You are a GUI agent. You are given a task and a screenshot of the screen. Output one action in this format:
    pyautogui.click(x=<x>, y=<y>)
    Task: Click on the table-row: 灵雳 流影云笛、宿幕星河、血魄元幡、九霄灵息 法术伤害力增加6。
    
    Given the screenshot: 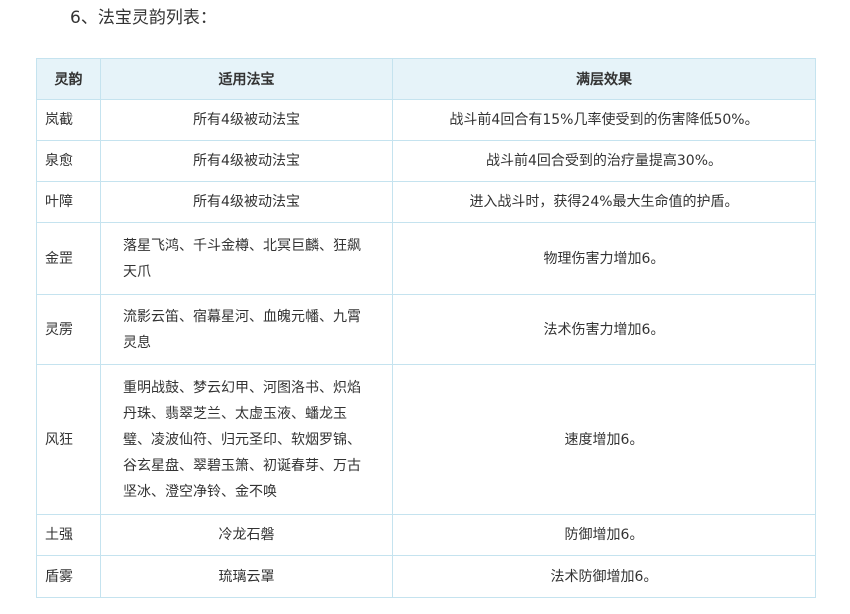 What is the action you would take?
    pyautogui.click(x=426, y=329)
    